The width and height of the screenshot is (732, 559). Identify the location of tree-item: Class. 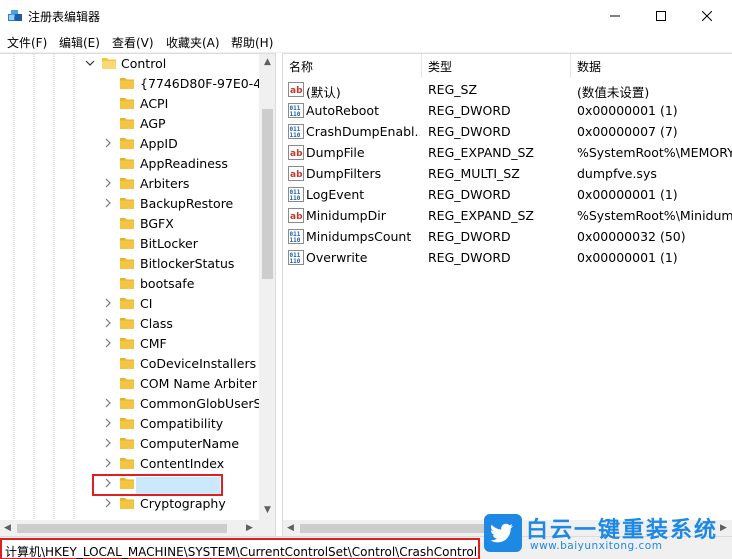
(129, 324).